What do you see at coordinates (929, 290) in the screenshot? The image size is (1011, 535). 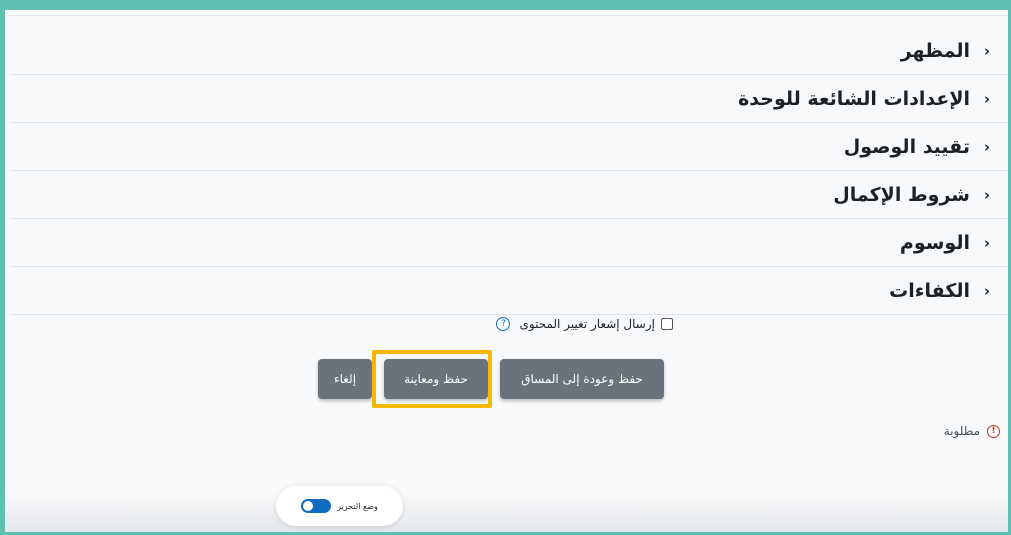 I see `section-title: الكفاءات` at bounding box center [929, 290].